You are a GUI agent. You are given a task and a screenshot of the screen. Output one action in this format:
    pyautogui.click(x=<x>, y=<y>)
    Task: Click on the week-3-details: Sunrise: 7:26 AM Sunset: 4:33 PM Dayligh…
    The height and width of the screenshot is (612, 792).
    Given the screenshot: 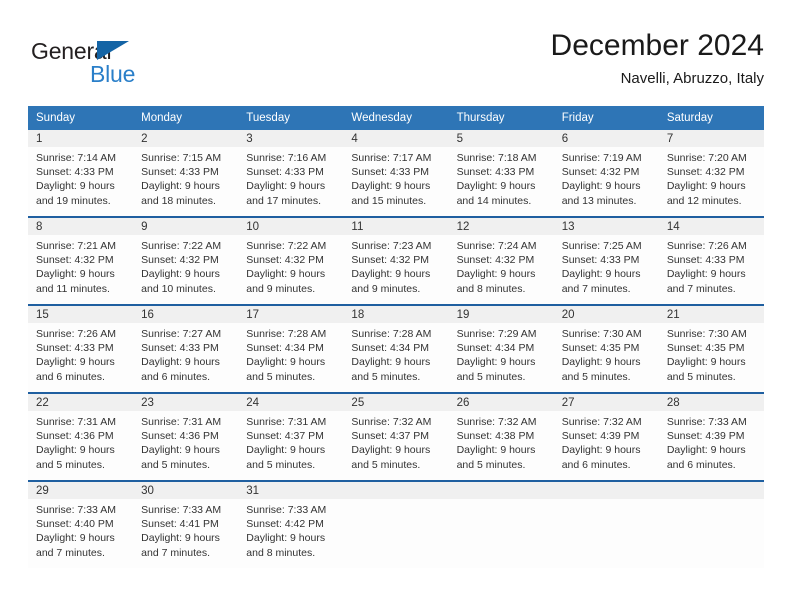 What is the action you would take?
    pyautogui.click(x=396, y=357)
    